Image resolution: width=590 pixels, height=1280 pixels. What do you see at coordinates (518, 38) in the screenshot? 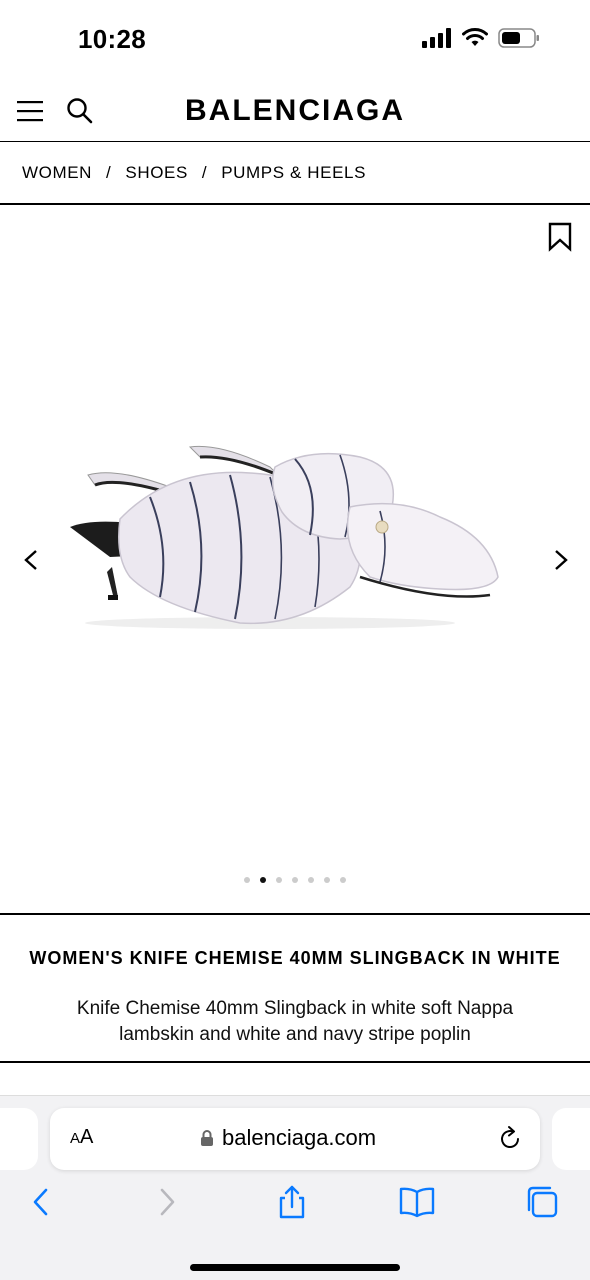
I see `battery-icon` at bounding box center [518, 38].